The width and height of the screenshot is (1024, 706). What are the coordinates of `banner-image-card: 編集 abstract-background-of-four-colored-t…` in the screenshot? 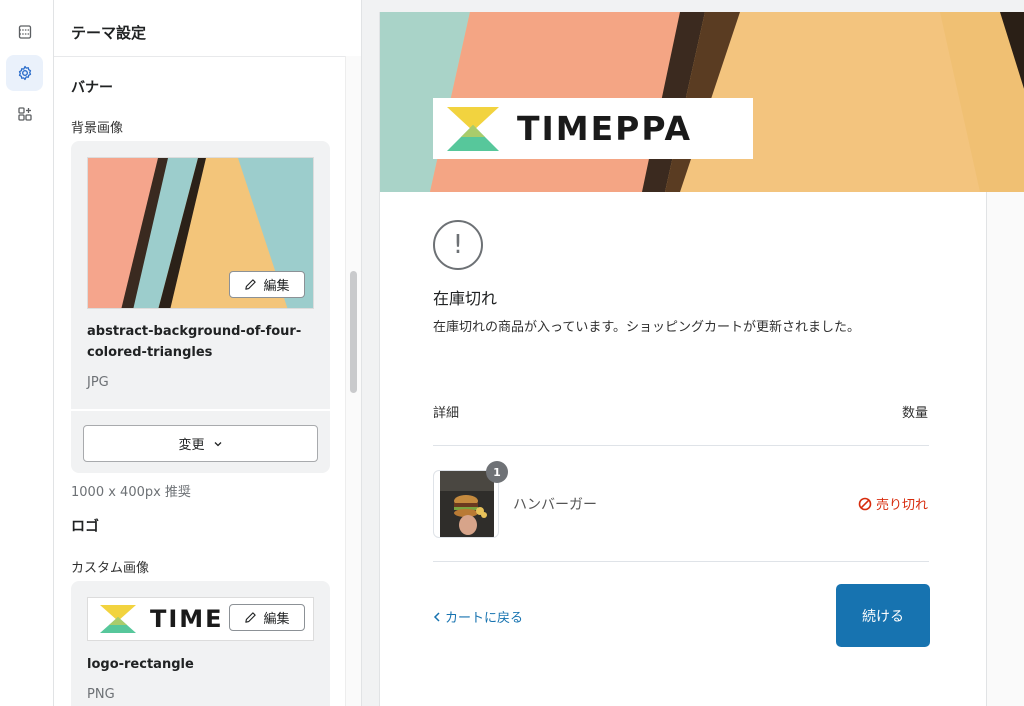 It's located at (200, 307).